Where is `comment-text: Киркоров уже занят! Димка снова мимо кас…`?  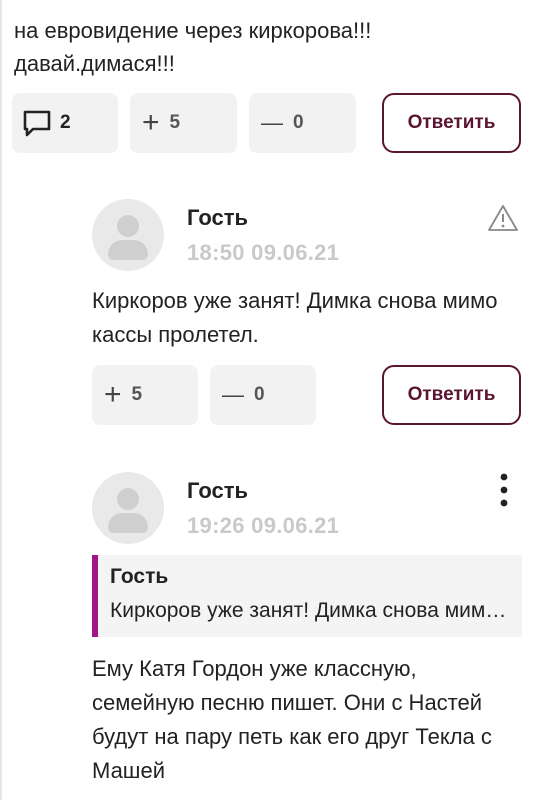
comment-text: Киркоров уже занят! Димка снова мимо кас… is located at coordinates (295, 317).